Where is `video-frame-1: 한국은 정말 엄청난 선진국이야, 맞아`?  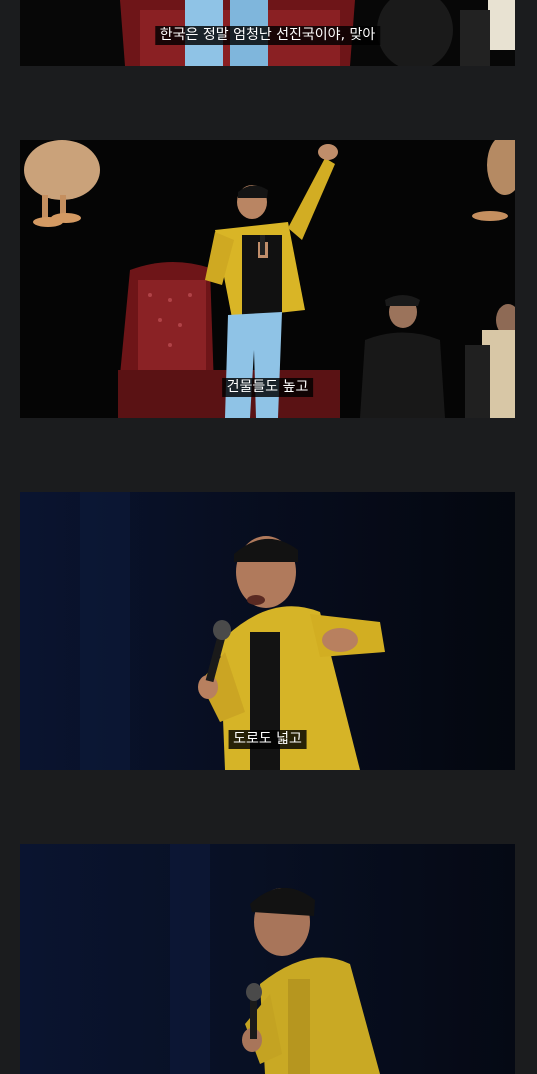 video-frame-1: 한국은 정말 엄청난 선진국이야, 맞아 is located at coordinates (267, 33).